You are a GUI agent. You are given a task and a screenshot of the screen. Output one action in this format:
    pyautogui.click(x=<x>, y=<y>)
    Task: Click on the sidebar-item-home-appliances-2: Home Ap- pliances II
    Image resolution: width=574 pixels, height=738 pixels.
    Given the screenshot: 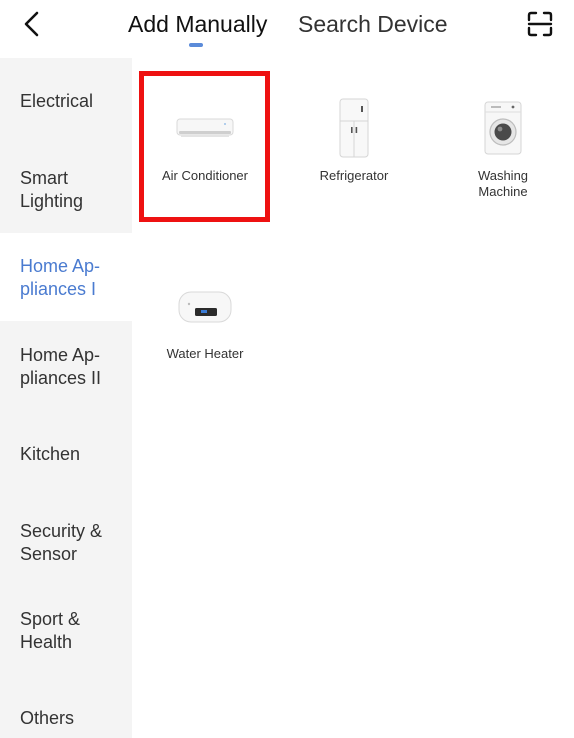 What is the action you would take?
    pyautogui.click(x=66, y=365)
    